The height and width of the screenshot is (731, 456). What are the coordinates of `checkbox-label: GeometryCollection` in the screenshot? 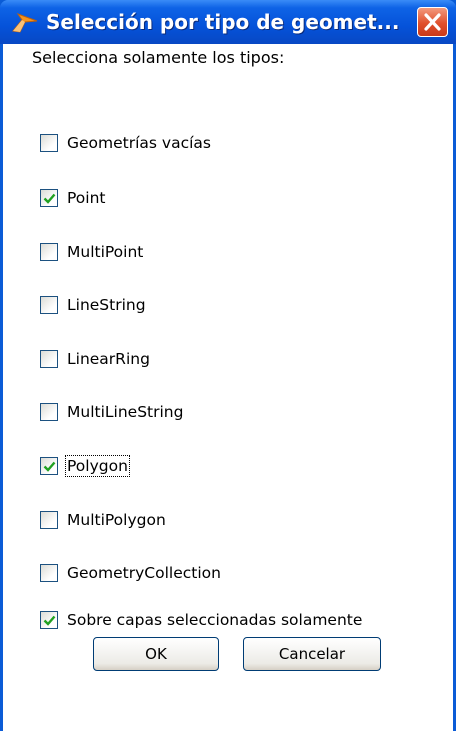 It's located at (144, 573).